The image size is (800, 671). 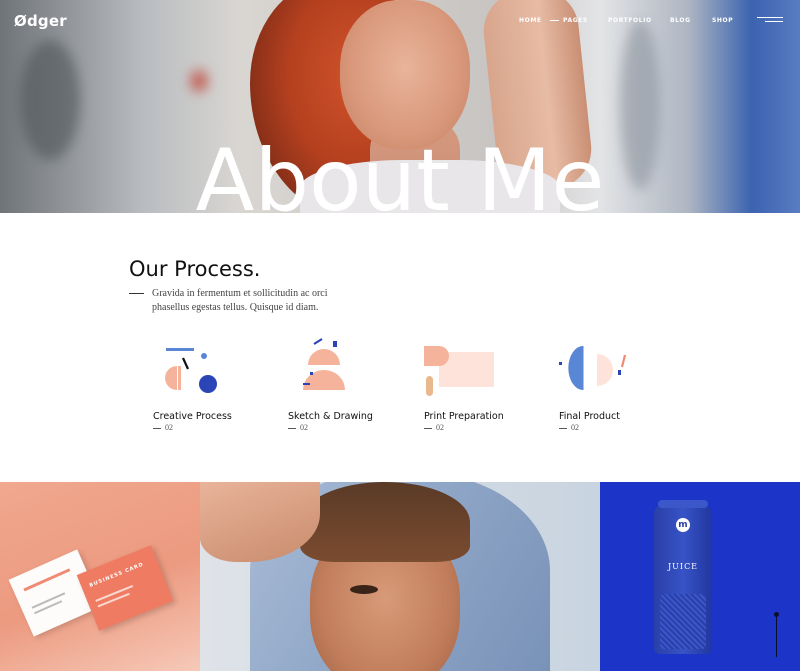 What do you see at coordinates (464, 416) in the screenshot?
I see `step-label: Print Preparation` at bounding box center [464, 416].